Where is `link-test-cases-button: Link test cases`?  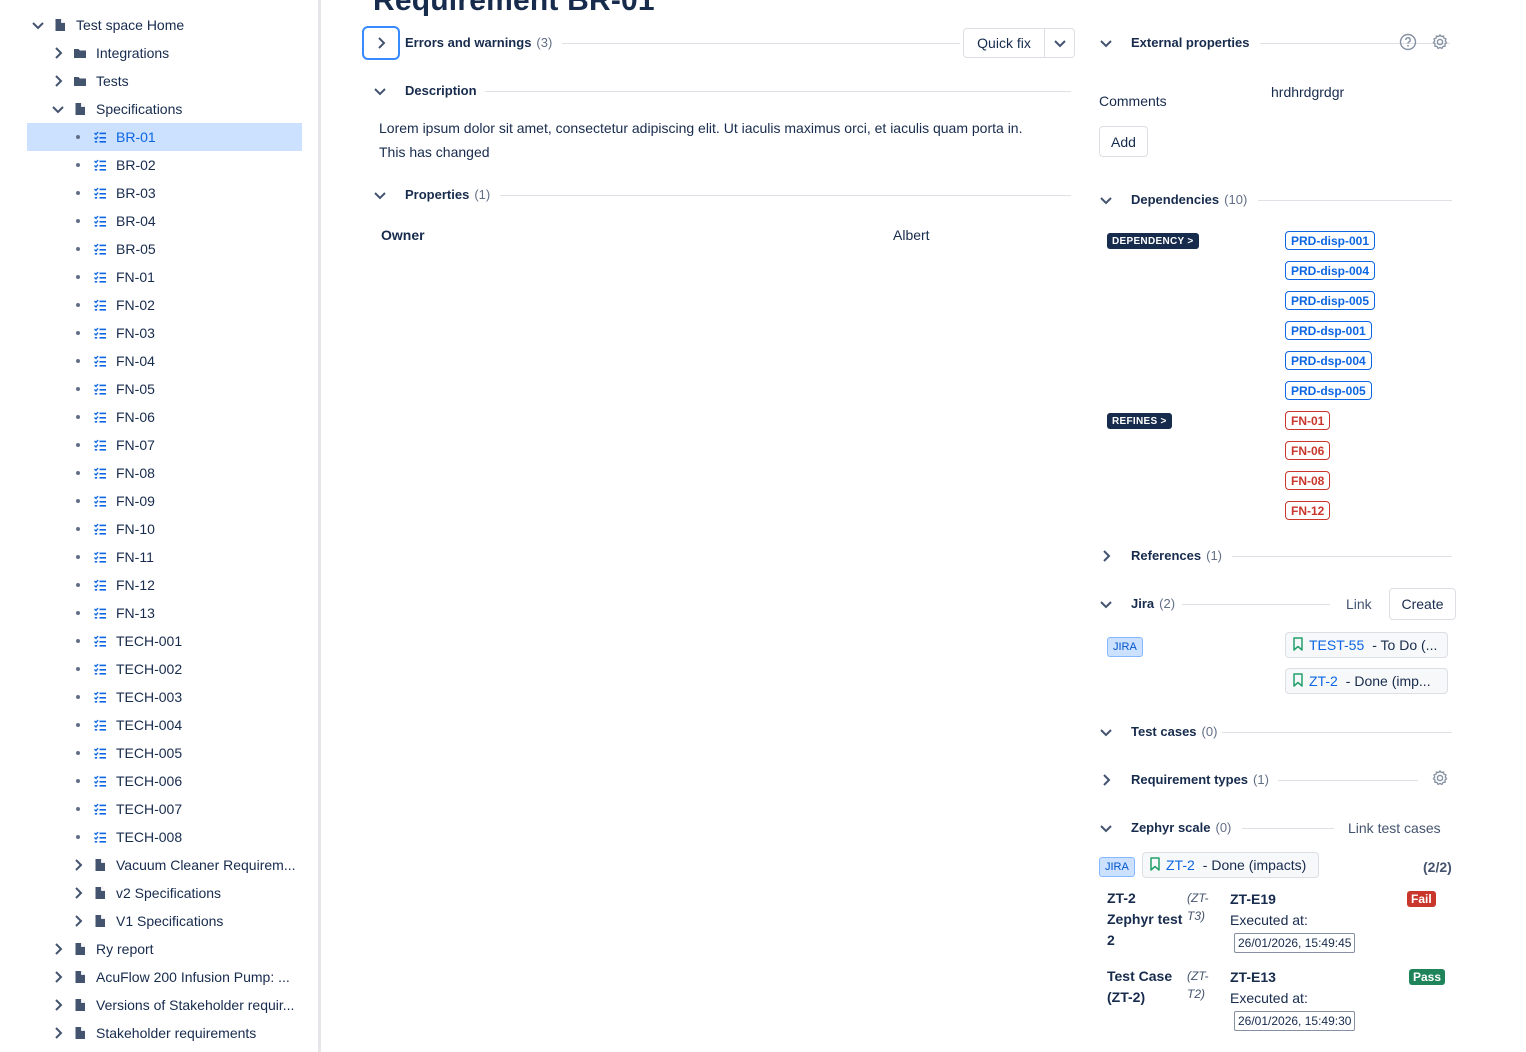 link-test-cases-button: Link test cases is located at coordinates (1394, 828).